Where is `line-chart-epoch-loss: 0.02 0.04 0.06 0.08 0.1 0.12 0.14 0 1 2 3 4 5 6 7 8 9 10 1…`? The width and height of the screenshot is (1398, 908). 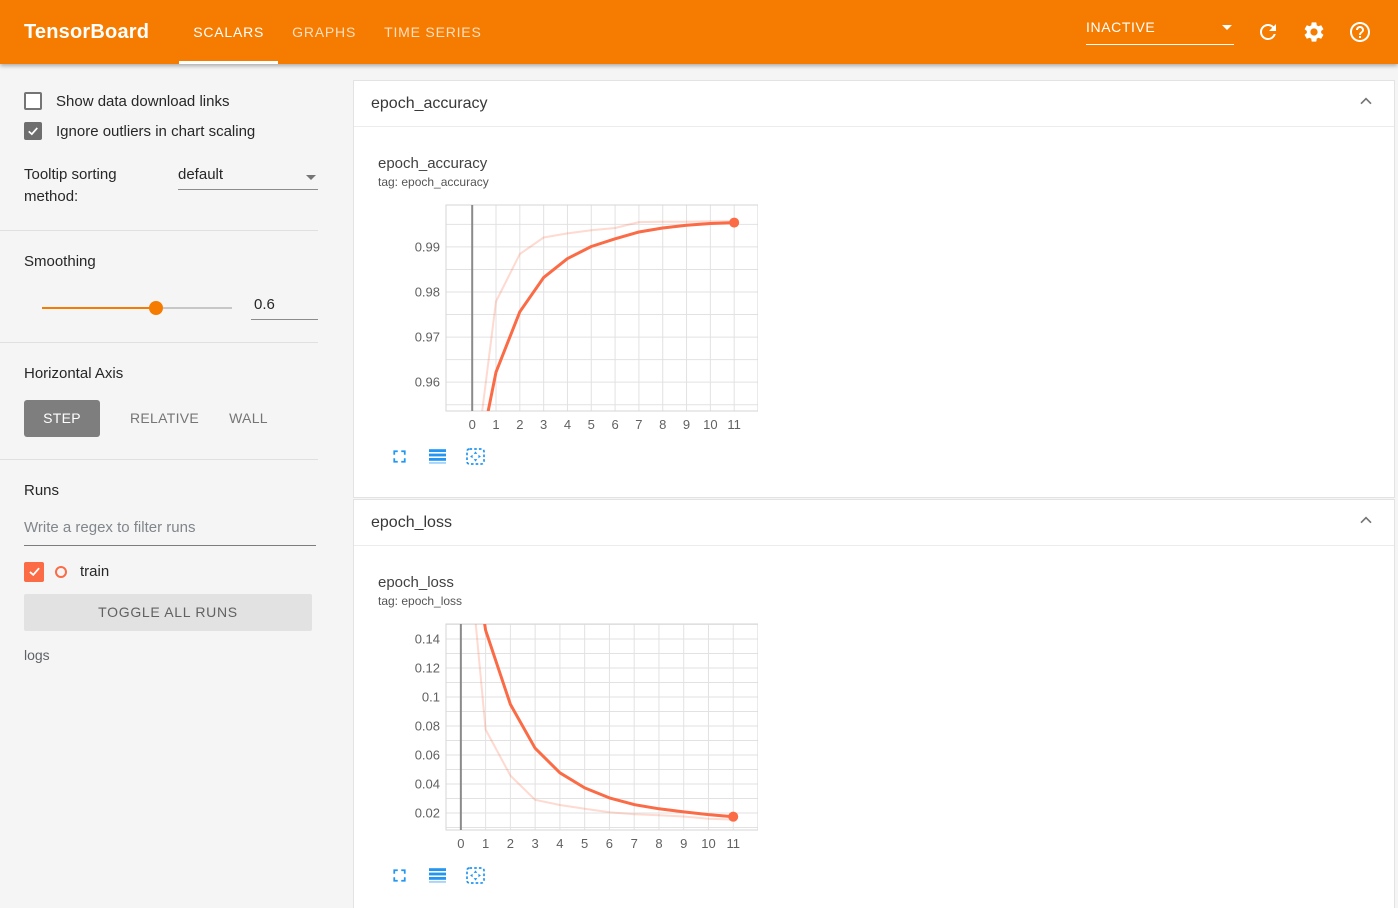
line-chart-epoch-loss: 0.02 0.04 0.06 0.08 0.1 0.12 0.14 0 1 2 3 4 5 6 7 8 9 10 1… is located at coordinates (568, 734).